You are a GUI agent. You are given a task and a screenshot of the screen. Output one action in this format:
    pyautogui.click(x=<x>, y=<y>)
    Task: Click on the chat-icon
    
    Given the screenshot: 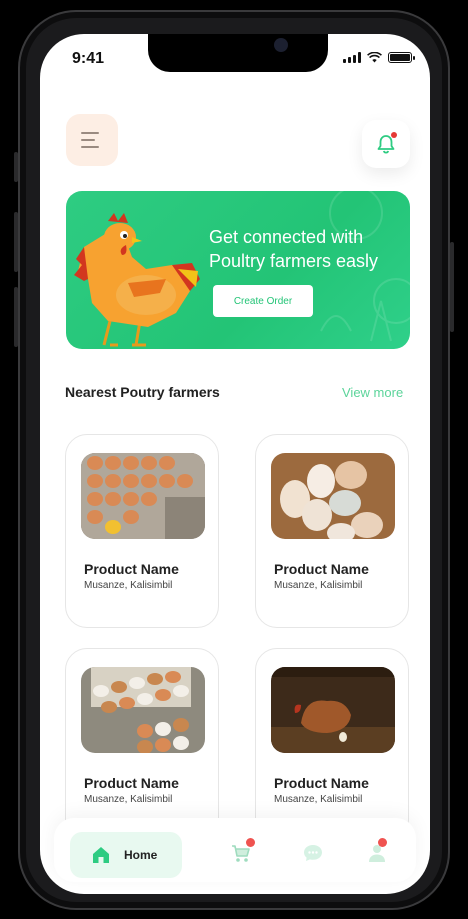 What is the action you would take?
    pyautogui.click(x=313, y=853)
    